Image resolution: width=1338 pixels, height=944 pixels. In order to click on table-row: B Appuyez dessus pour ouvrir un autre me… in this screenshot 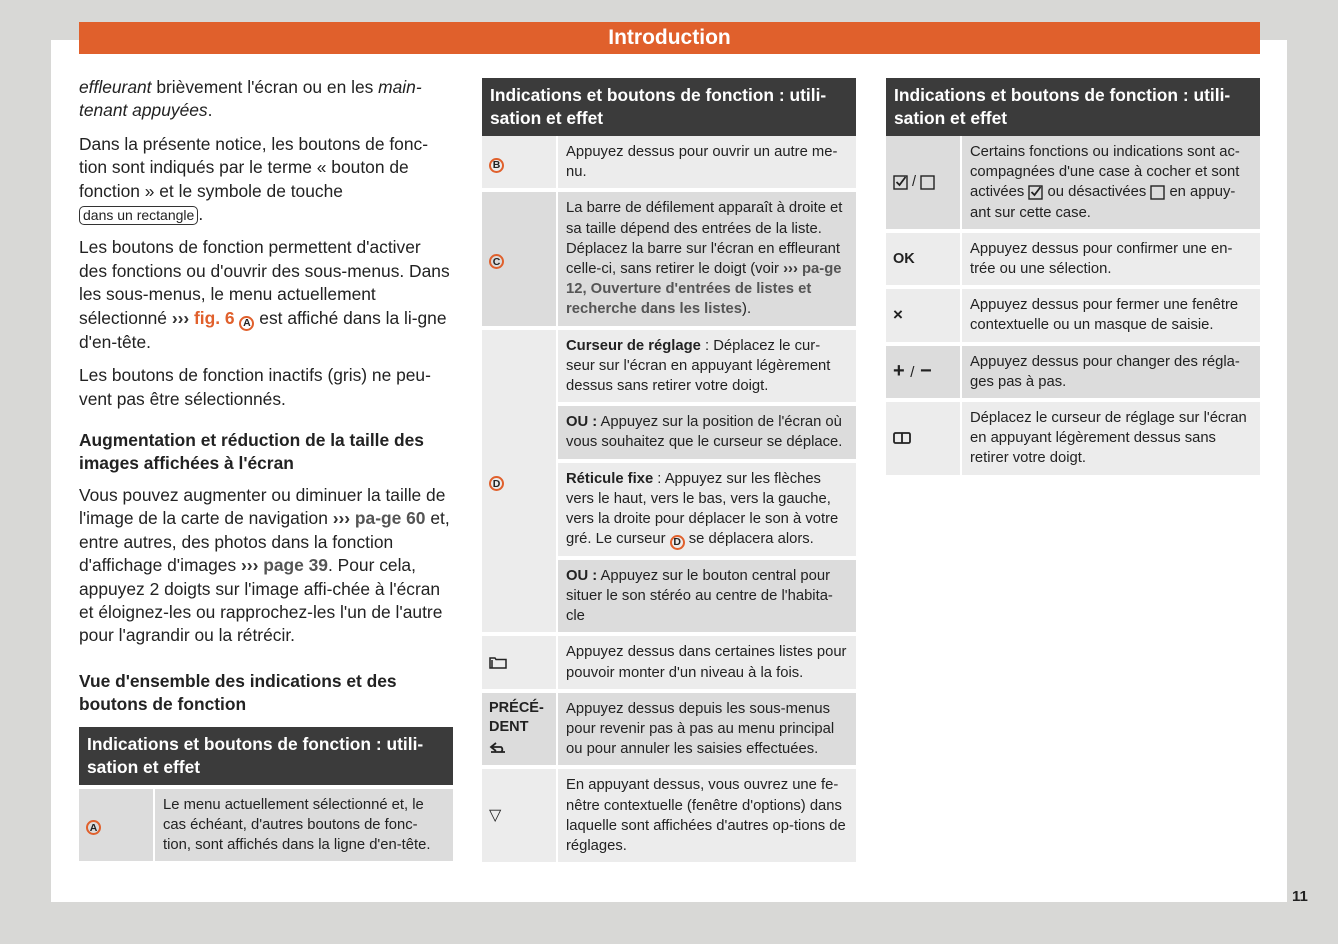, I will do `click(669, 162)`.